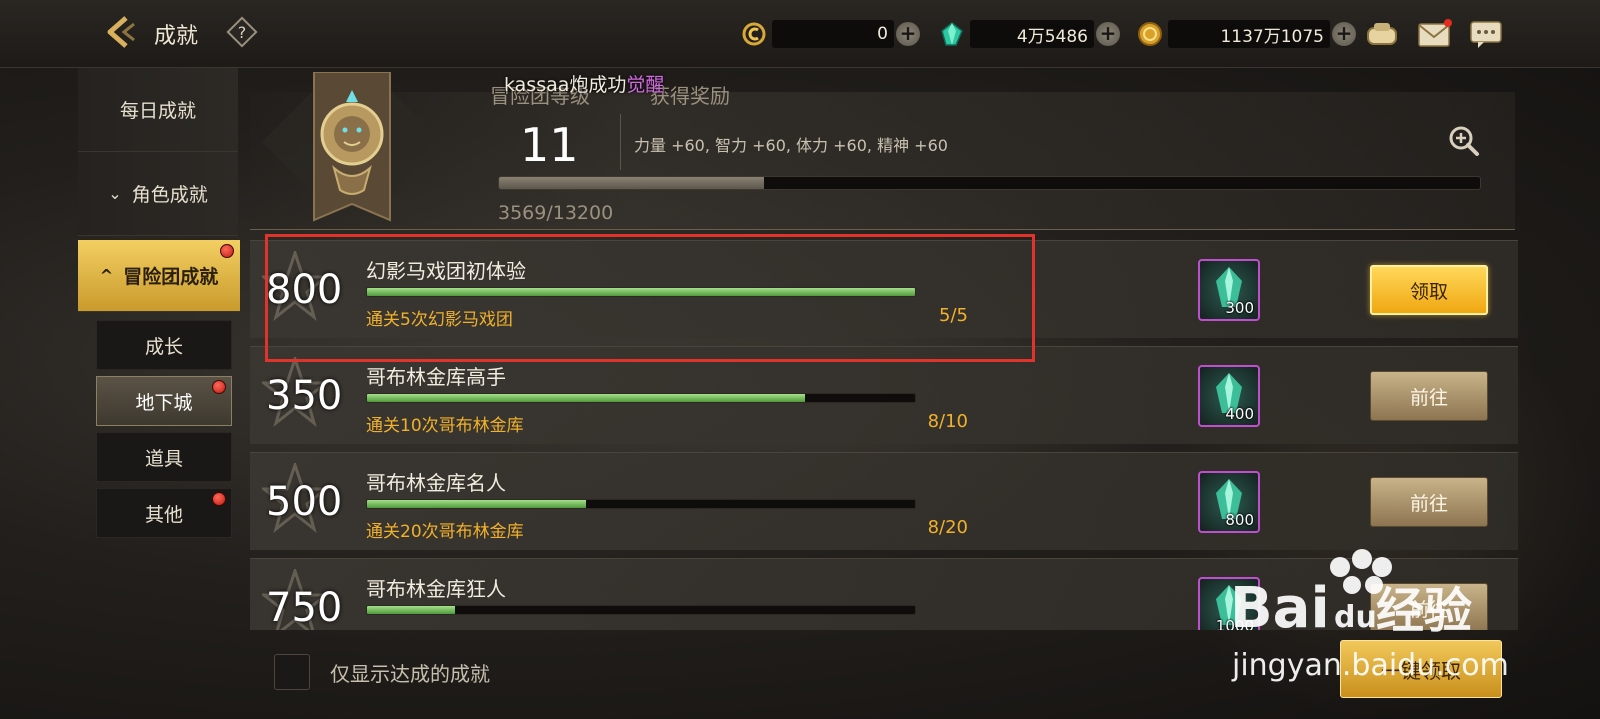 The height and width of the screenshot is (719, 1600). What do you see at coordinates (620, 142) in the screenshot?
I see `divider` at bounding box center [620, 142].